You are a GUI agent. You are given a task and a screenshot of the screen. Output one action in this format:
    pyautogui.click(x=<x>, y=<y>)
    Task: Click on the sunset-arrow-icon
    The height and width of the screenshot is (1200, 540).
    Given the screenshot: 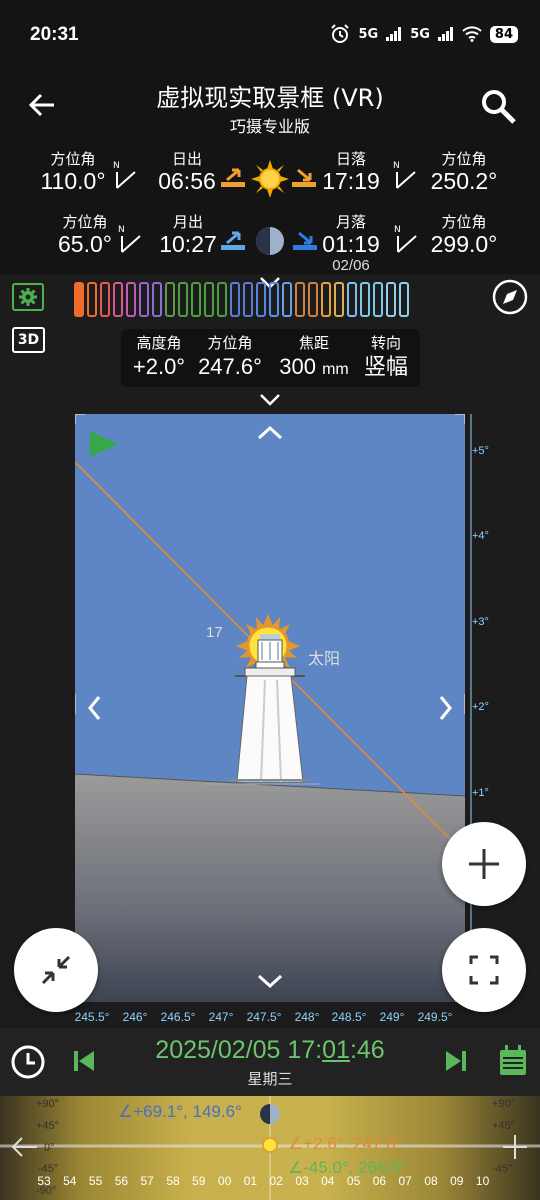 What is the action you would take?
    pyautogui.click(x=304, y=177)
    